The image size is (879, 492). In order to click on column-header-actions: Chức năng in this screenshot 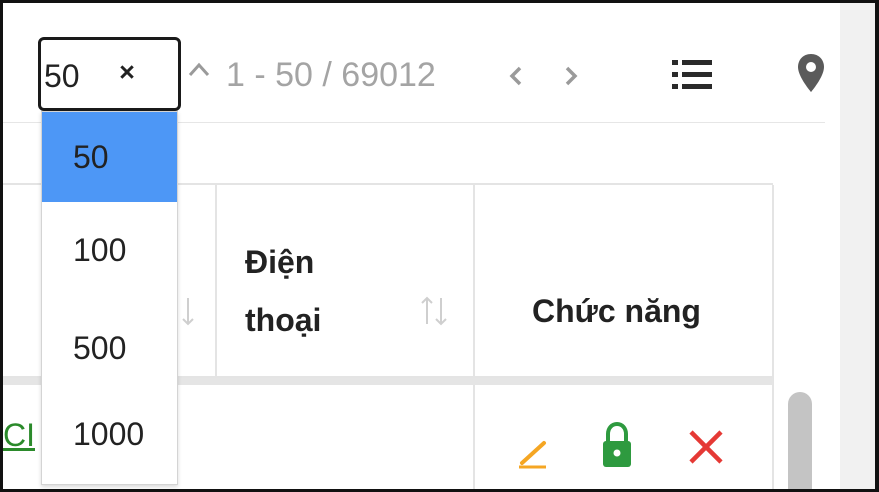, I will do `click(616, 311)`.